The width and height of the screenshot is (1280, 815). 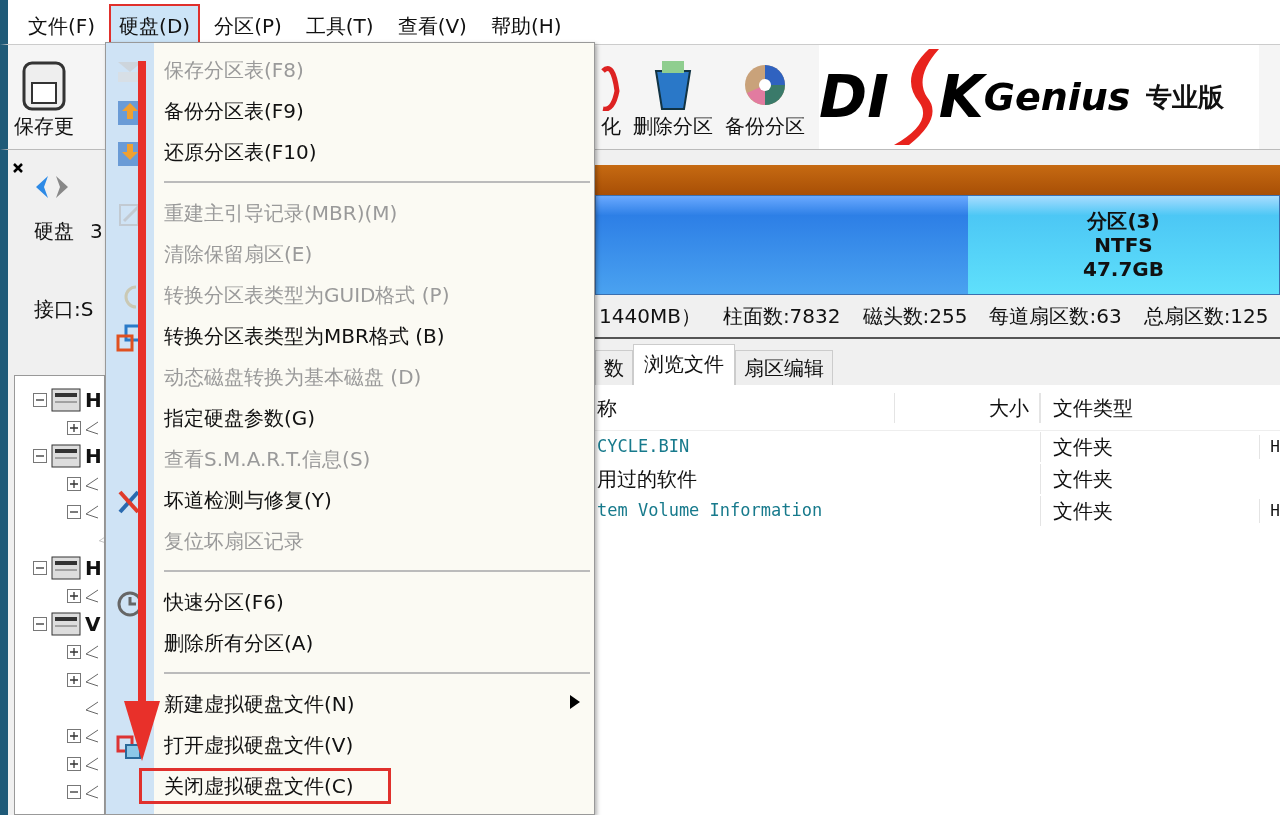 What do you see at coordinates (967, 407) in the screenshot?
I see `column-header: 大小` at bounding box center [967, 407].